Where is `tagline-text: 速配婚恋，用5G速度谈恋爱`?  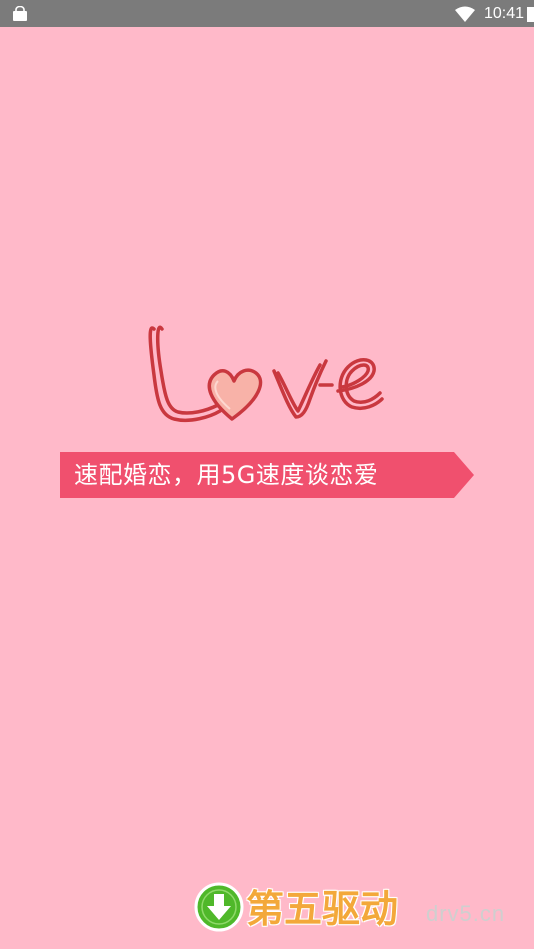
tagline-text: 速配婚恋，用5G速度谈恋爱 is located at coordinates (226, 475).